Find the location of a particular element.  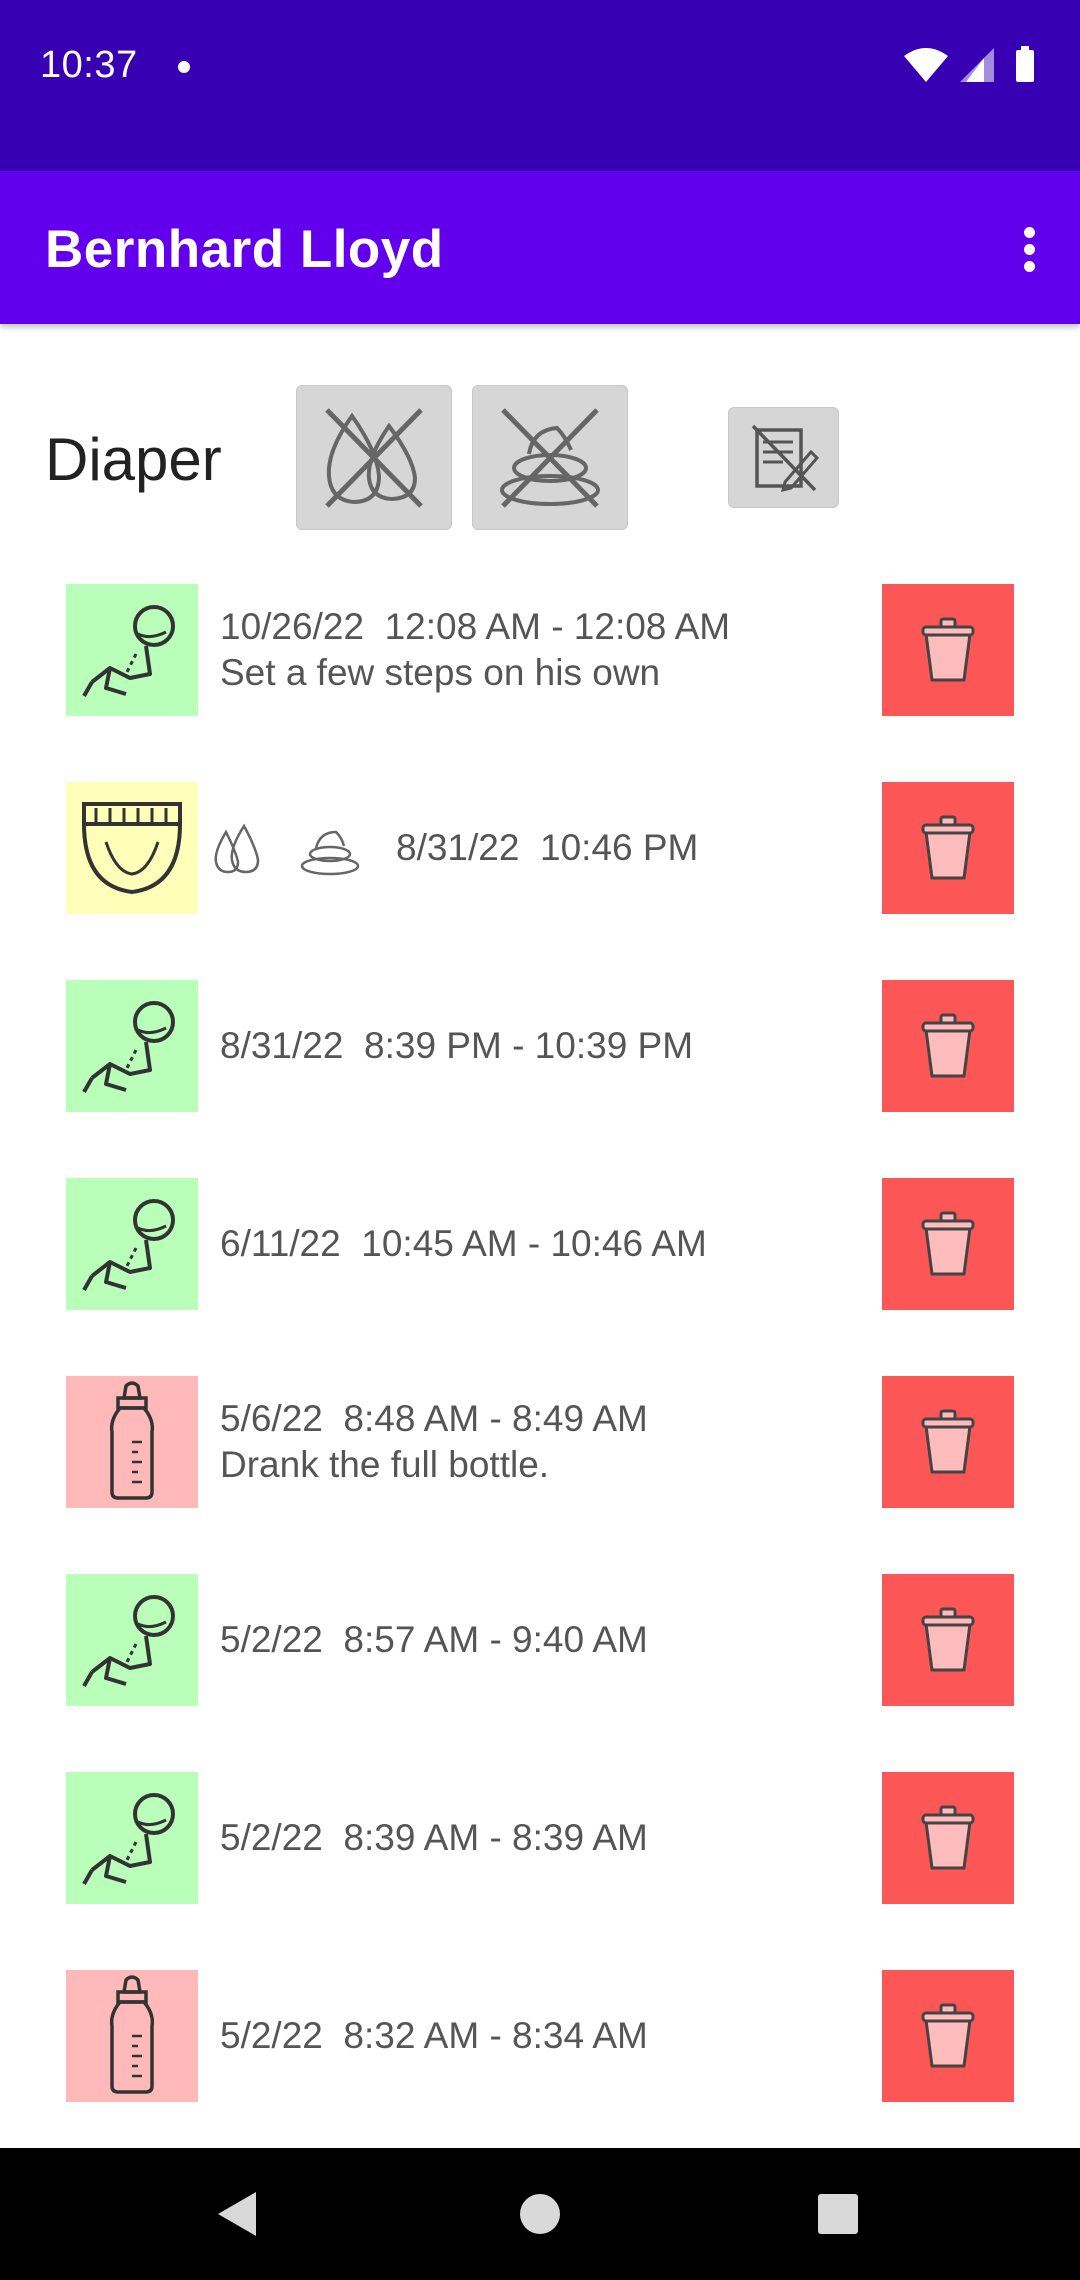

overflow-menu-button is located at coordinates (1030, 247).